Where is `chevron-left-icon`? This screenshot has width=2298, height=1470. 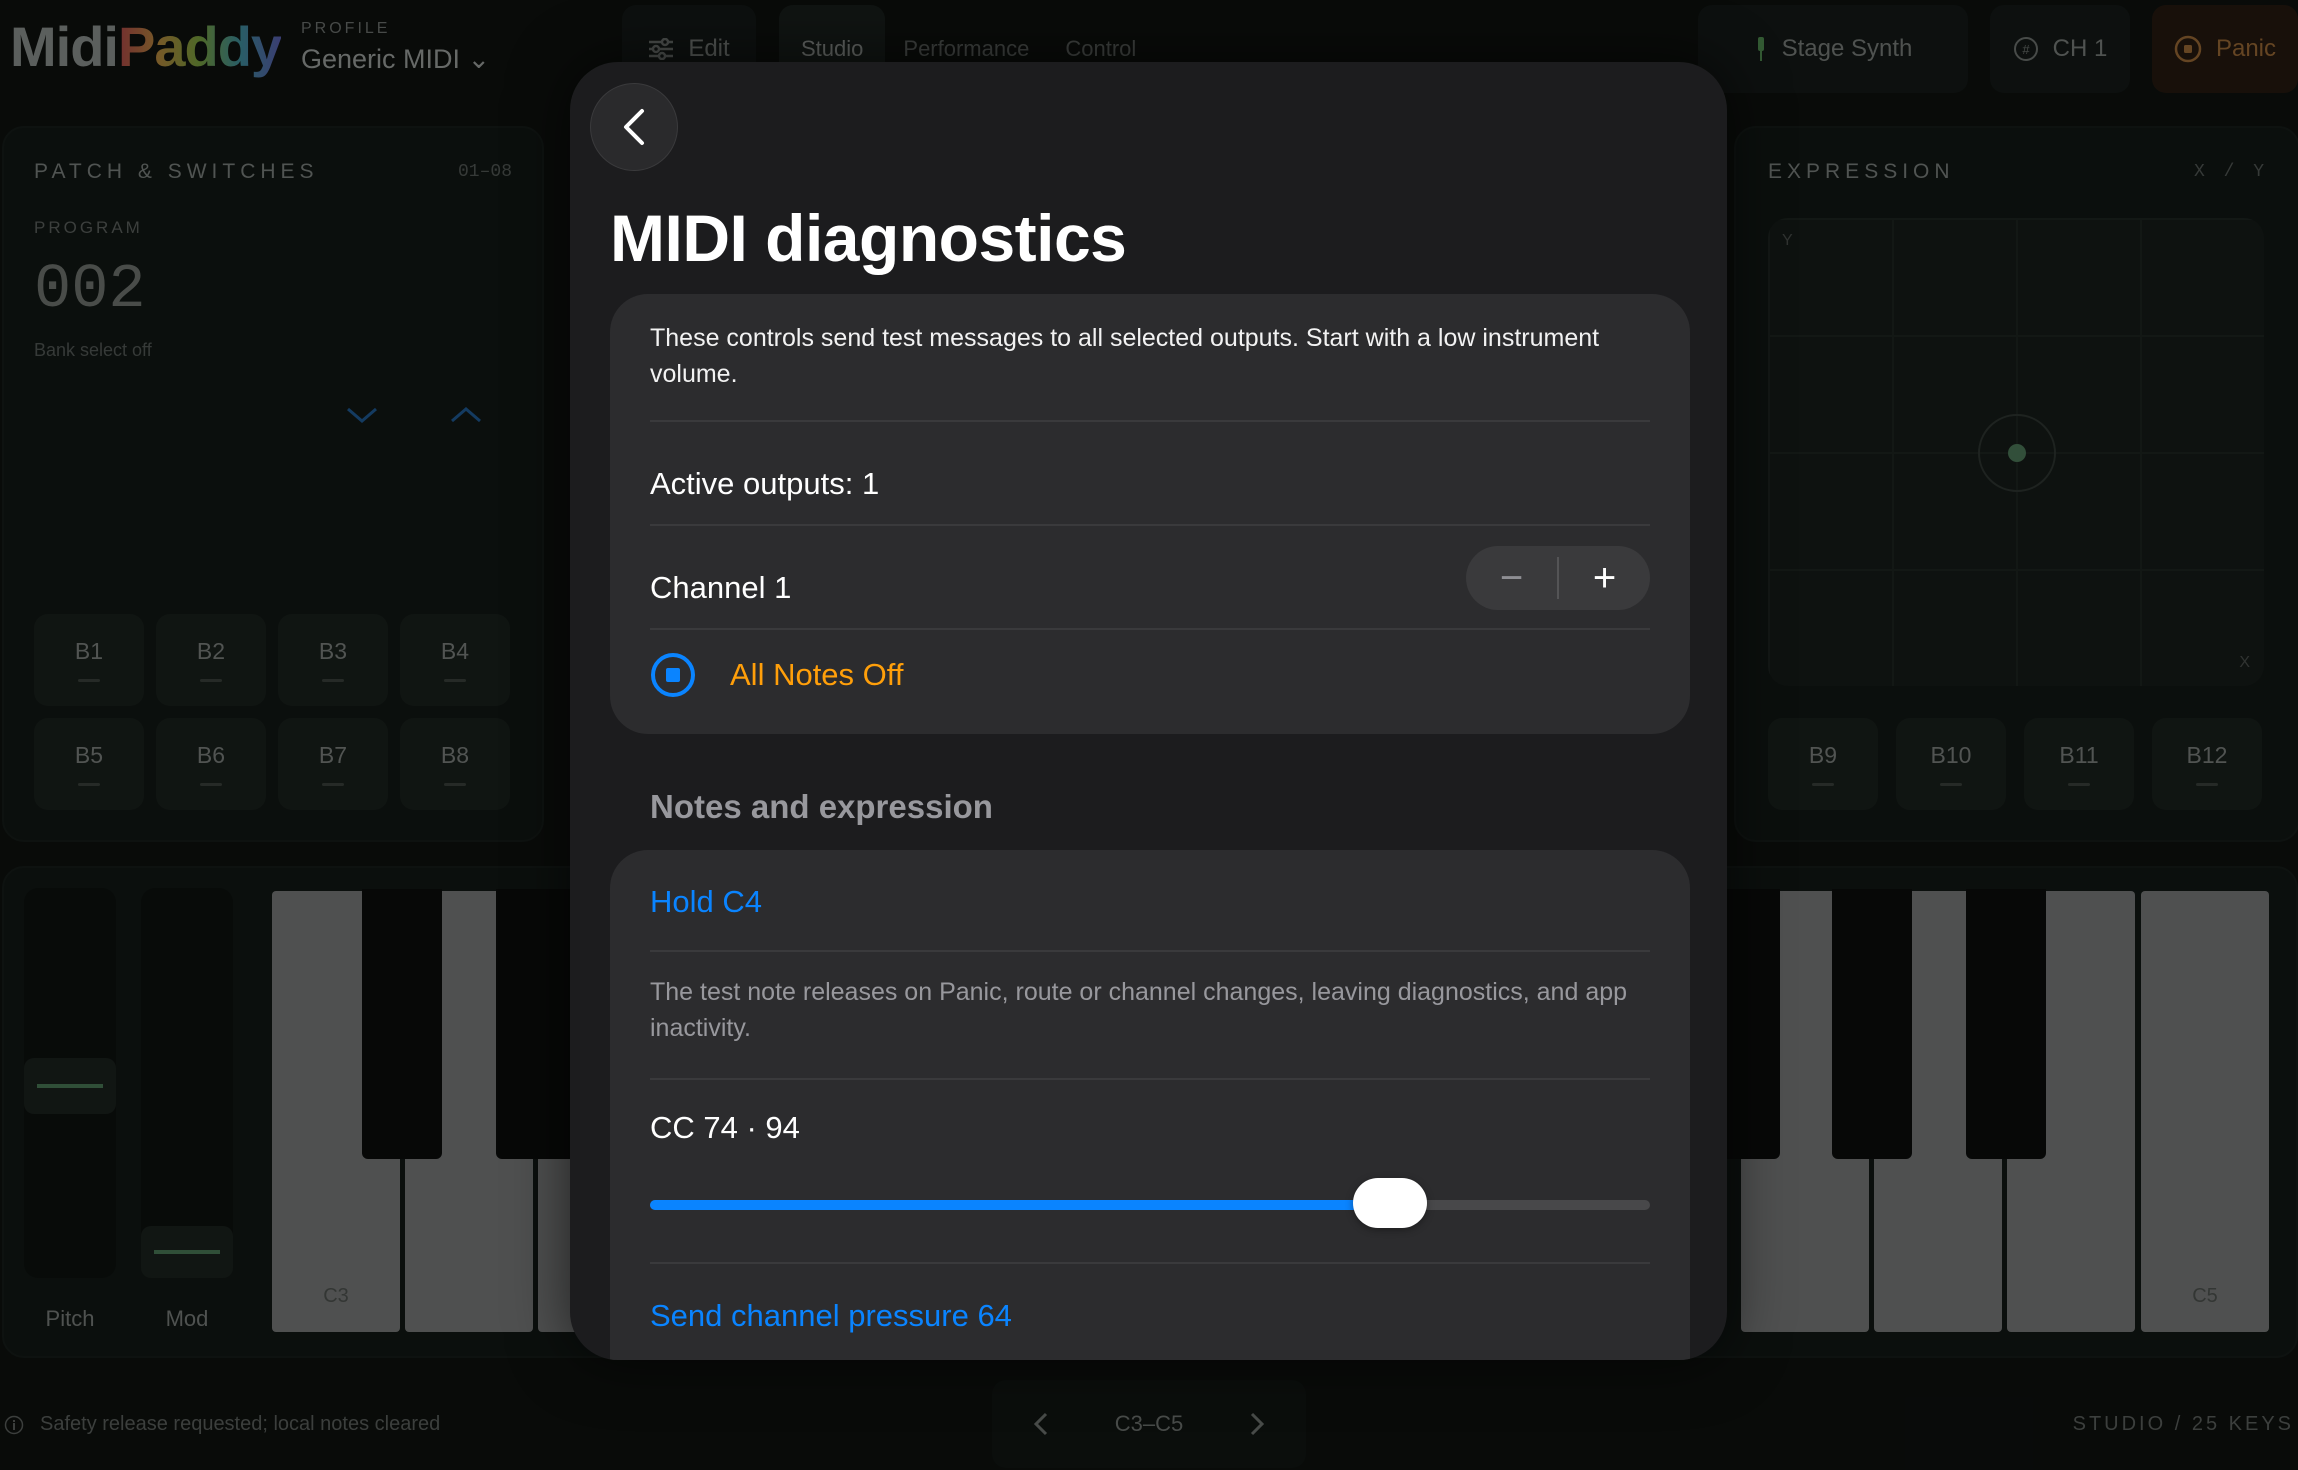
chevron-left-icon is located at coordinates (634, 127).